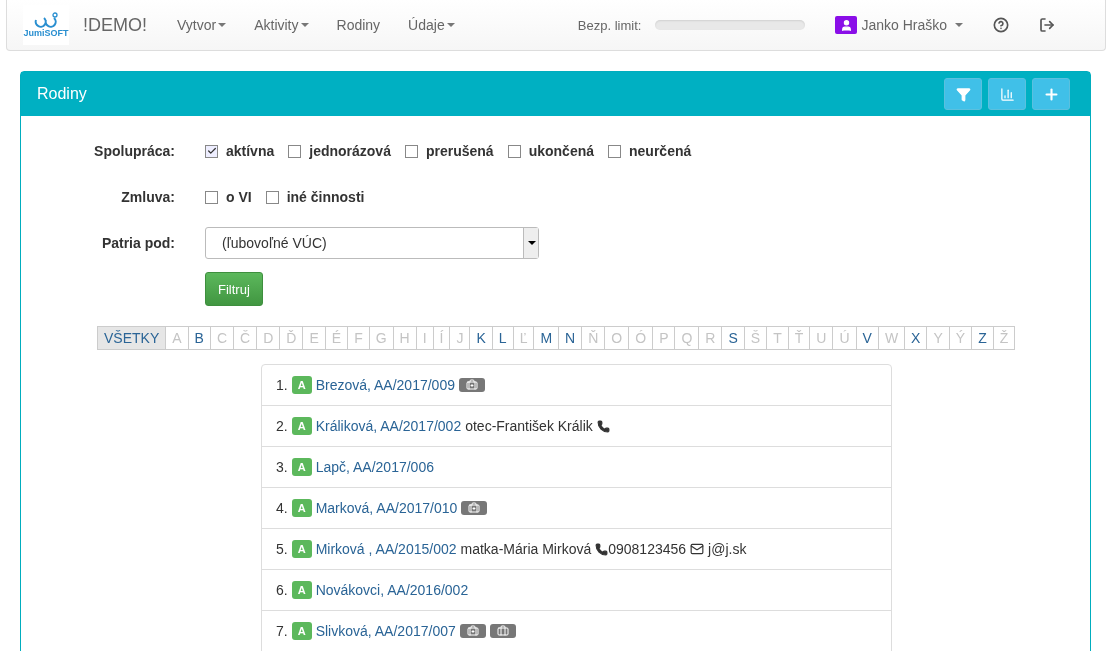 Image resolution: width=1112 pixels, height=651 pixels. I want to click on letter-tab: K, so click(481, 338).